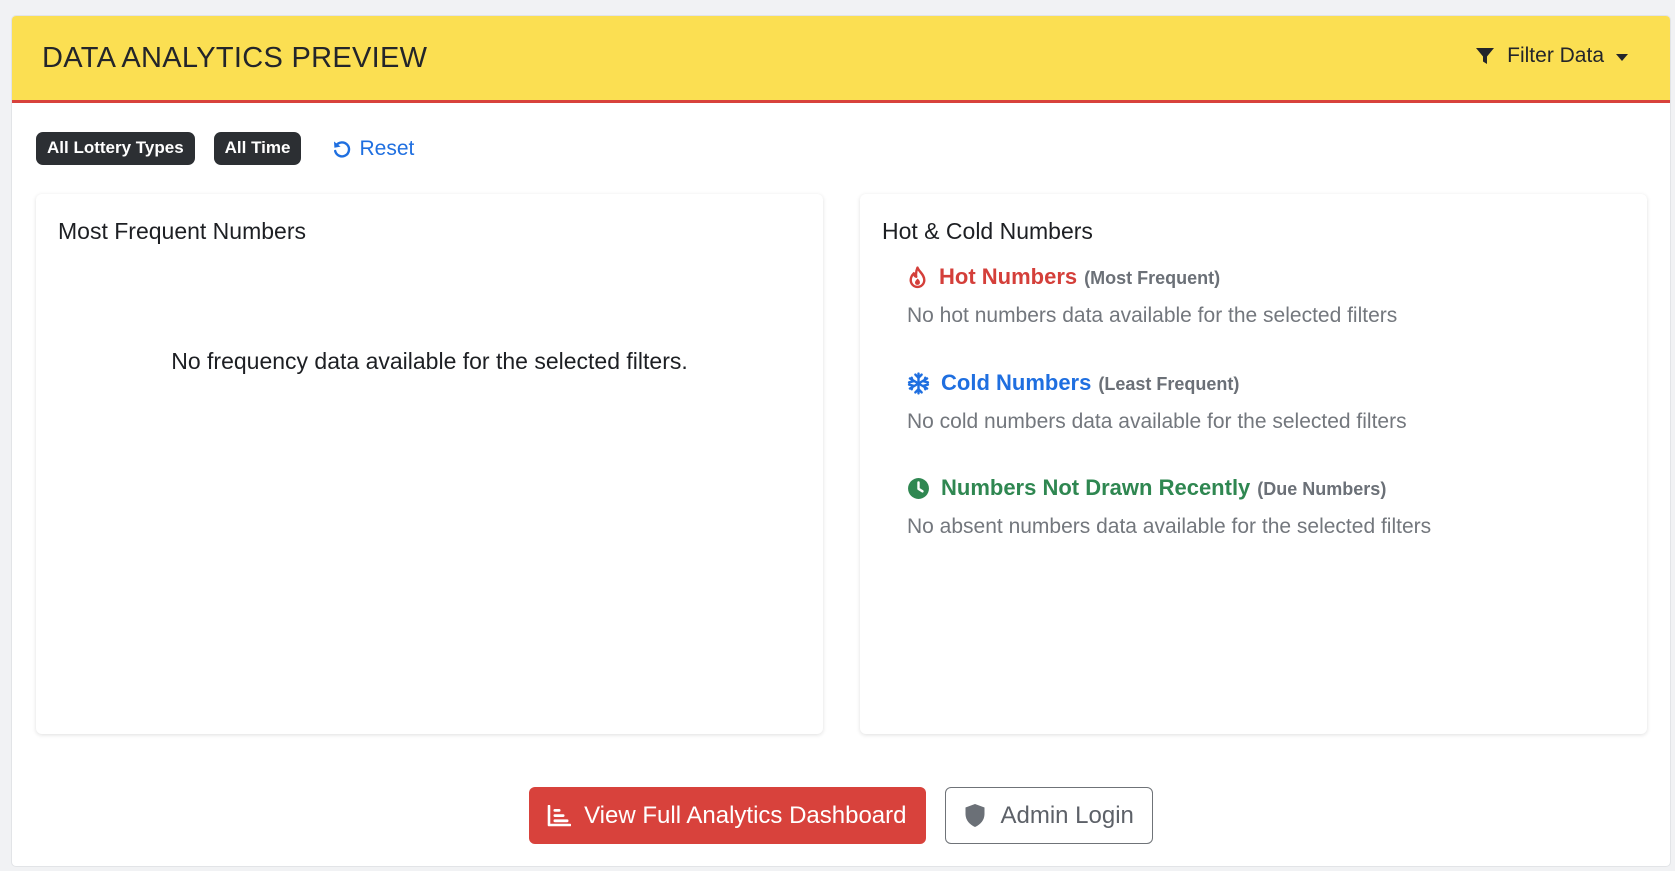  I want to click on chart-bar-icon, so click(559, 815).